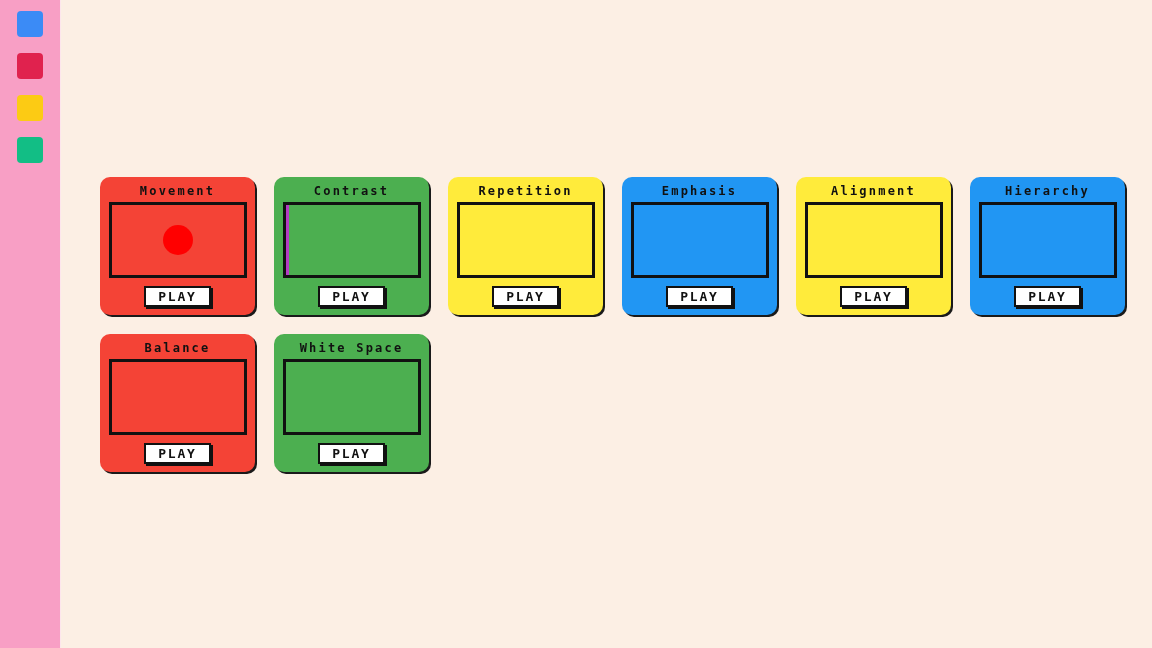 This screenshot has height=648, width=1152. What do you see at coordinates (177, 348) in the screenshot?
I see `card-title: Balance` at bounding box center [177, 348].